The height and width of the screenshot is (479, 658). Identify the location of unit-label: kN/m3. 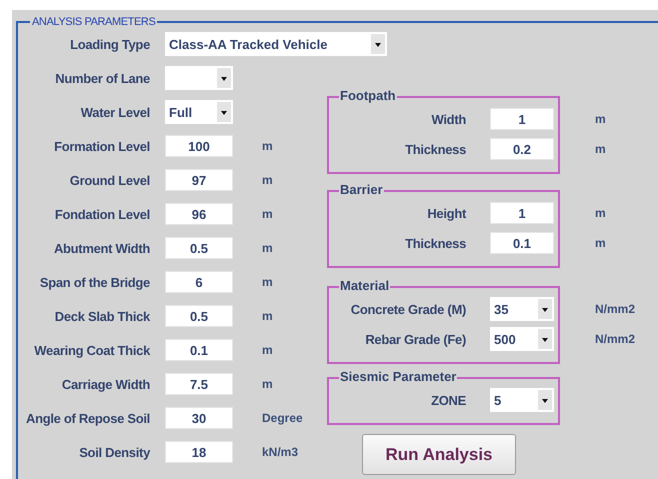
(280, 452).